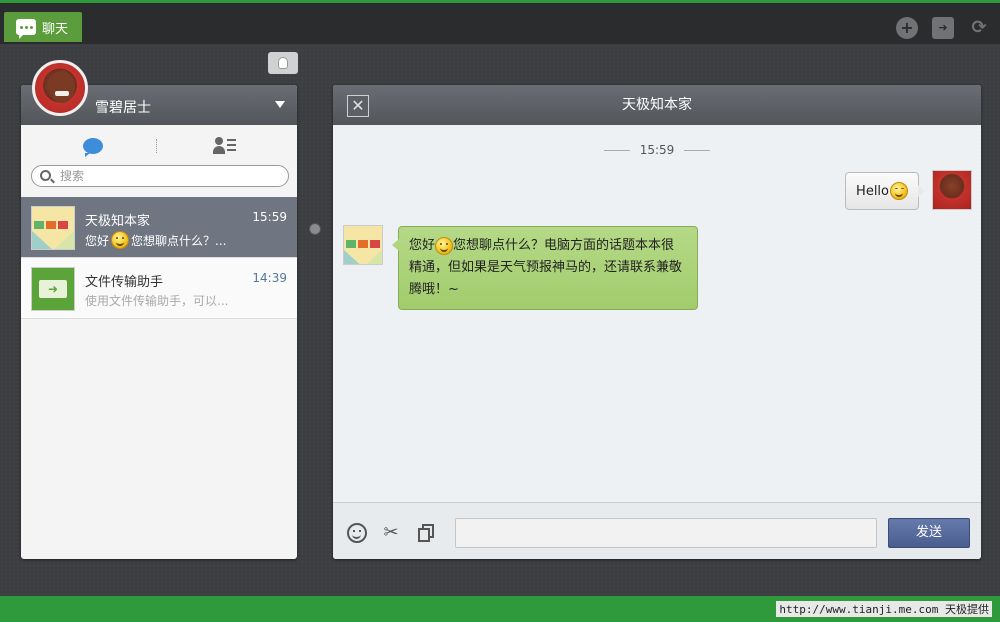 This screenshot has height=622, width=1000. I want to click on file-transfer-icon: ➜, so click(53, 289).